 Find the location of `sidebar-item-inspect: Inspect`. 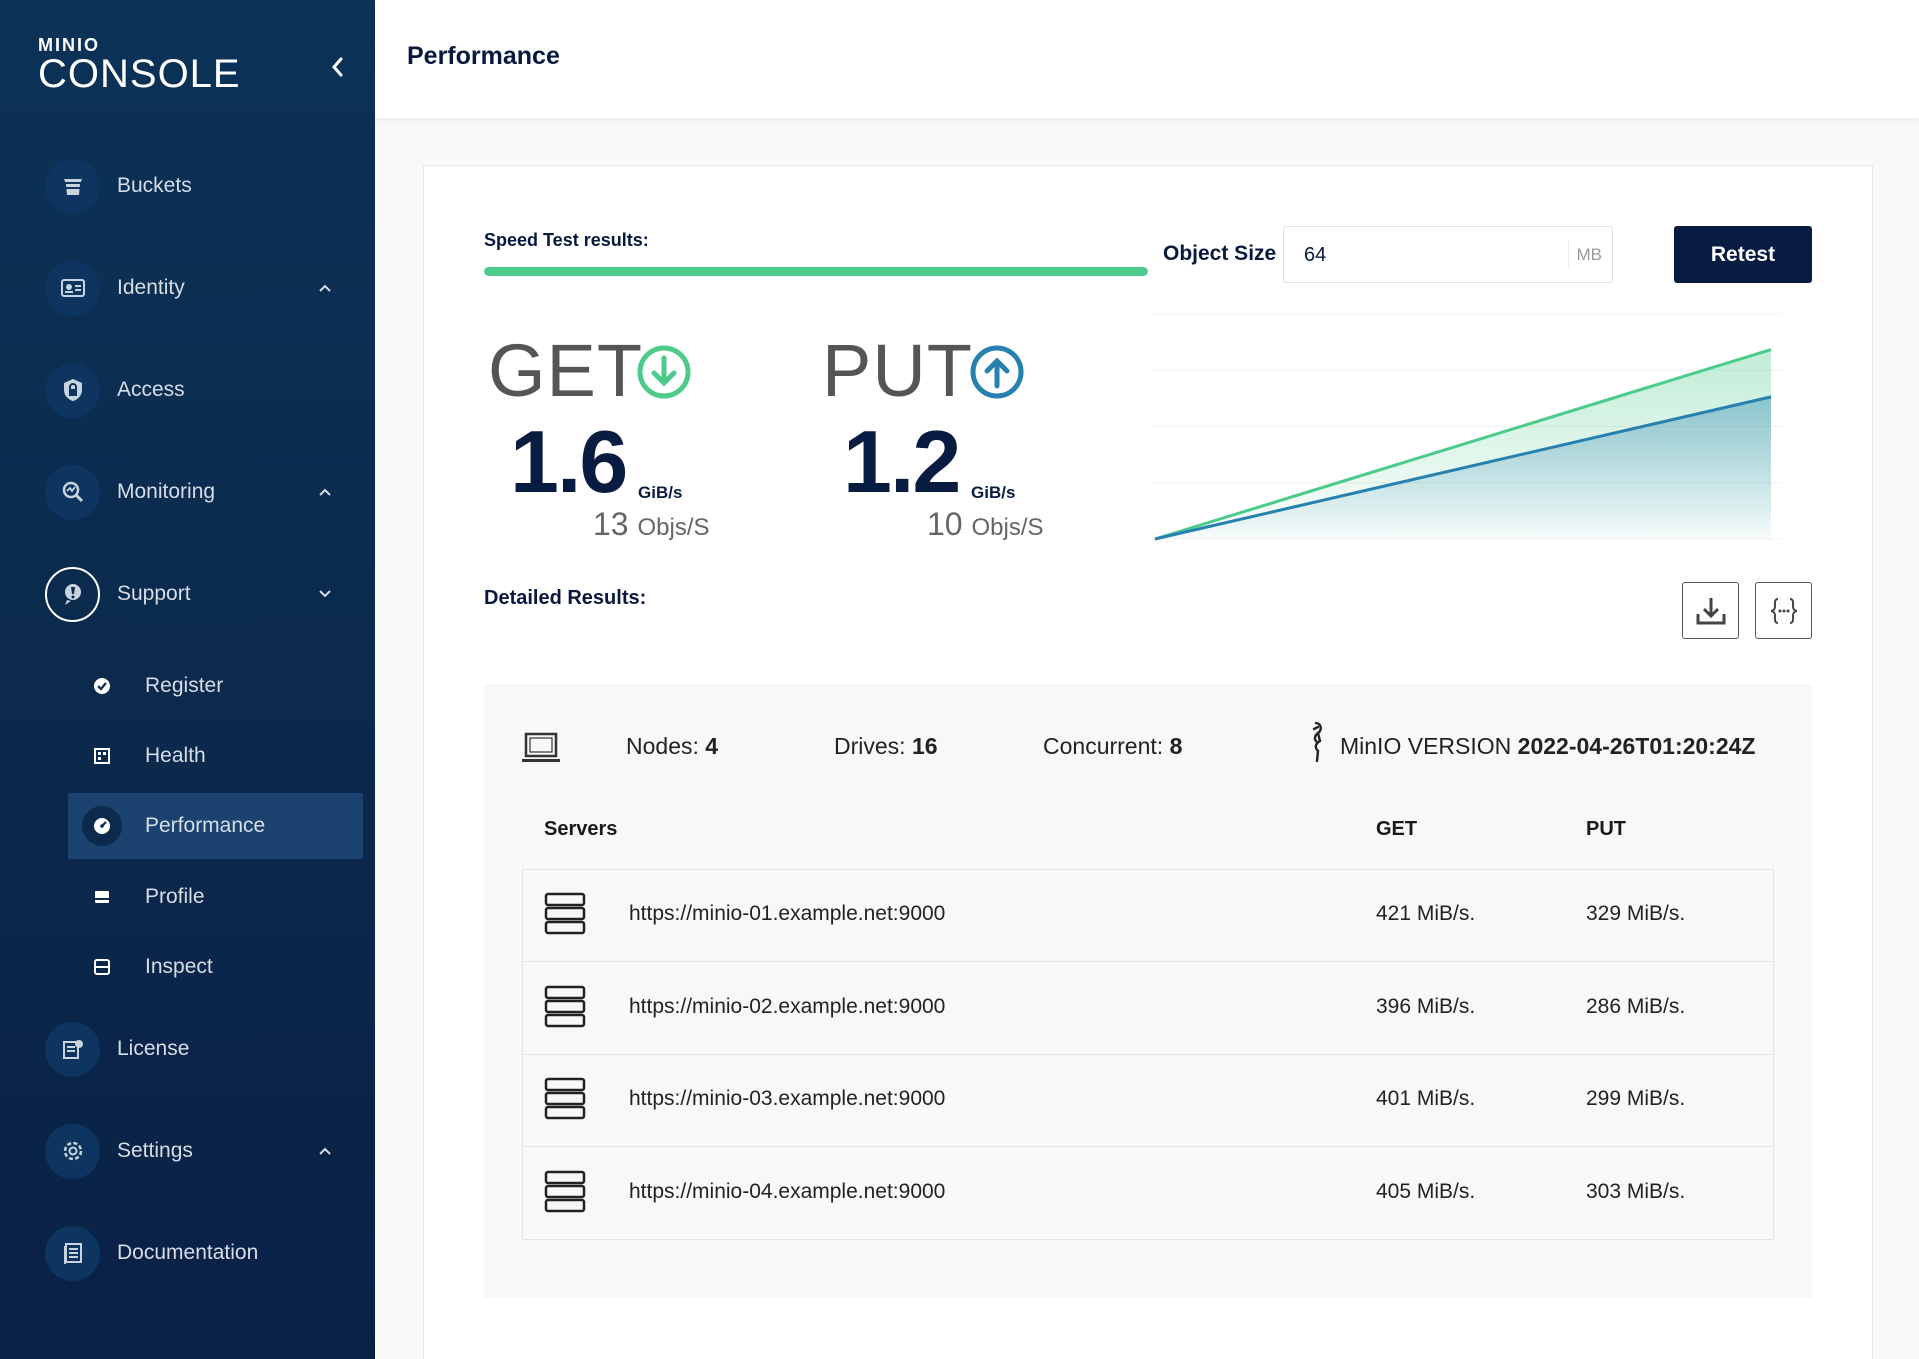

sidebar-item-inspect: Inspect is located at coordinates (215, 967).